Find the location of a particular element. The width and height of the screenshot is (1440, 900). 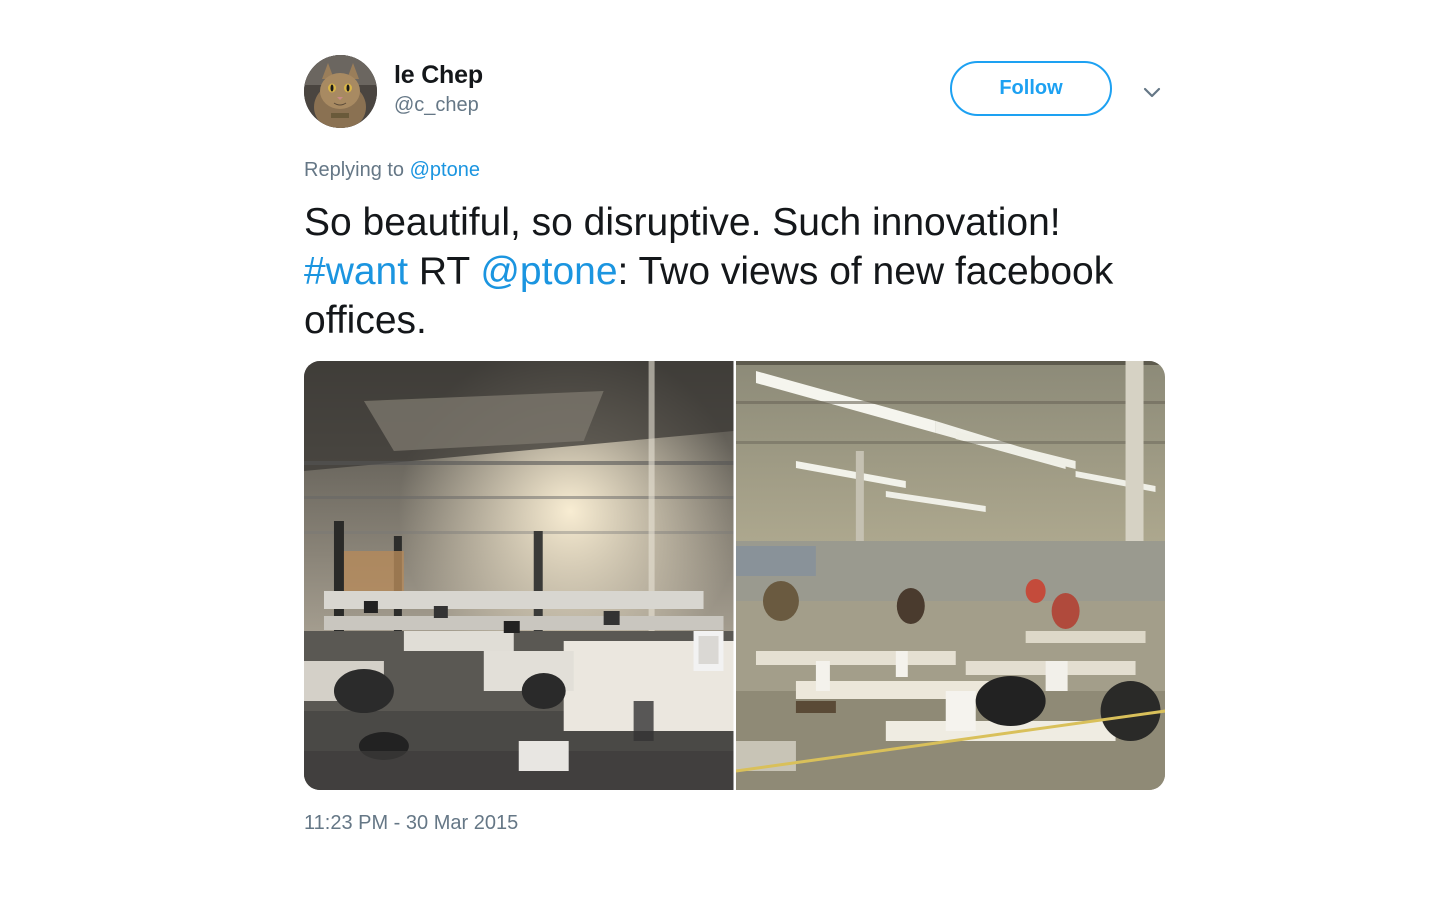

factory-floor-photo-icon is located at coordinates (950, 575).